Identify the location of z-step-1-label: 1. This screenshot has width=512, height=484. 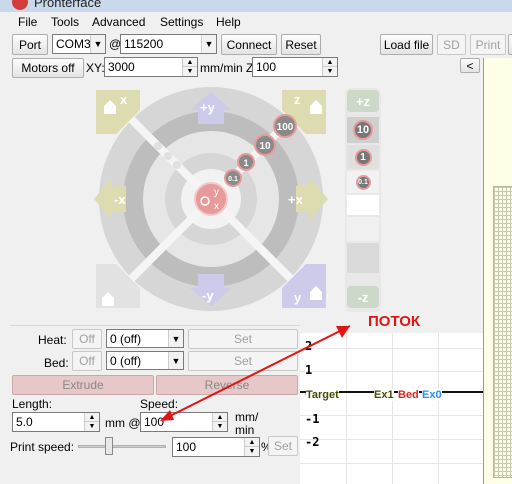
(363, 157).